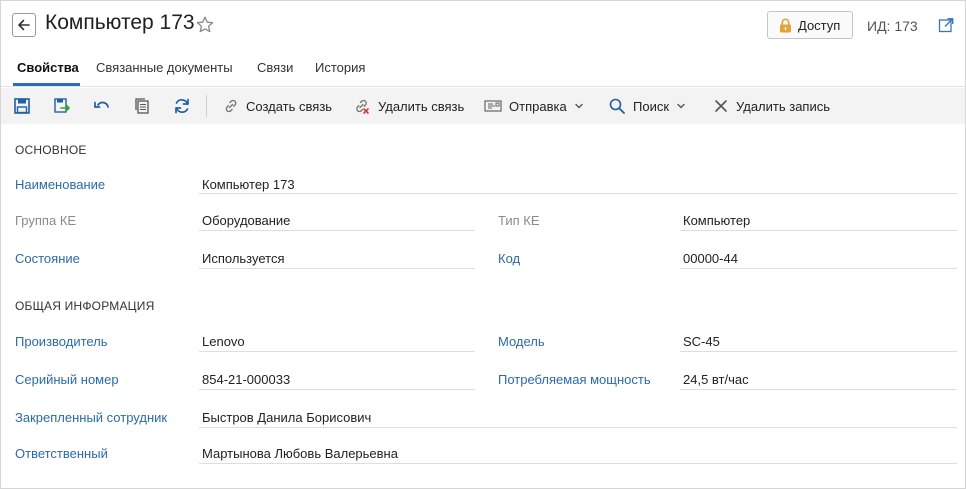 This screenshot has width=966, height=489. What do you see at coordinates (421, 106) in the screenshot?
I see `delete-link-label: Удалить связь` at bounding box center [421, 106].